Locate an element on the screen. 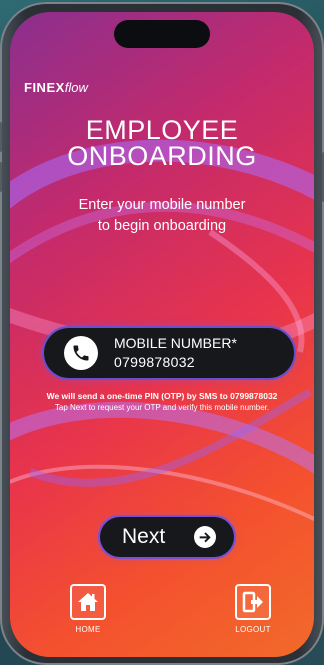 The width and height of the screenshot is (324, 665). nav-home: HOME is located at coordinates (88, 609).